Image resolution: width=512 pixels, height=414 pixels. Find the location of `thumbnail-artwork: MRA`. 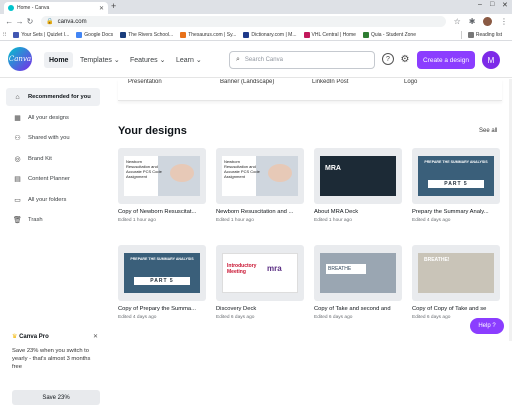

thumbnail-artwork: MRA is located at coordinates (358, 176).